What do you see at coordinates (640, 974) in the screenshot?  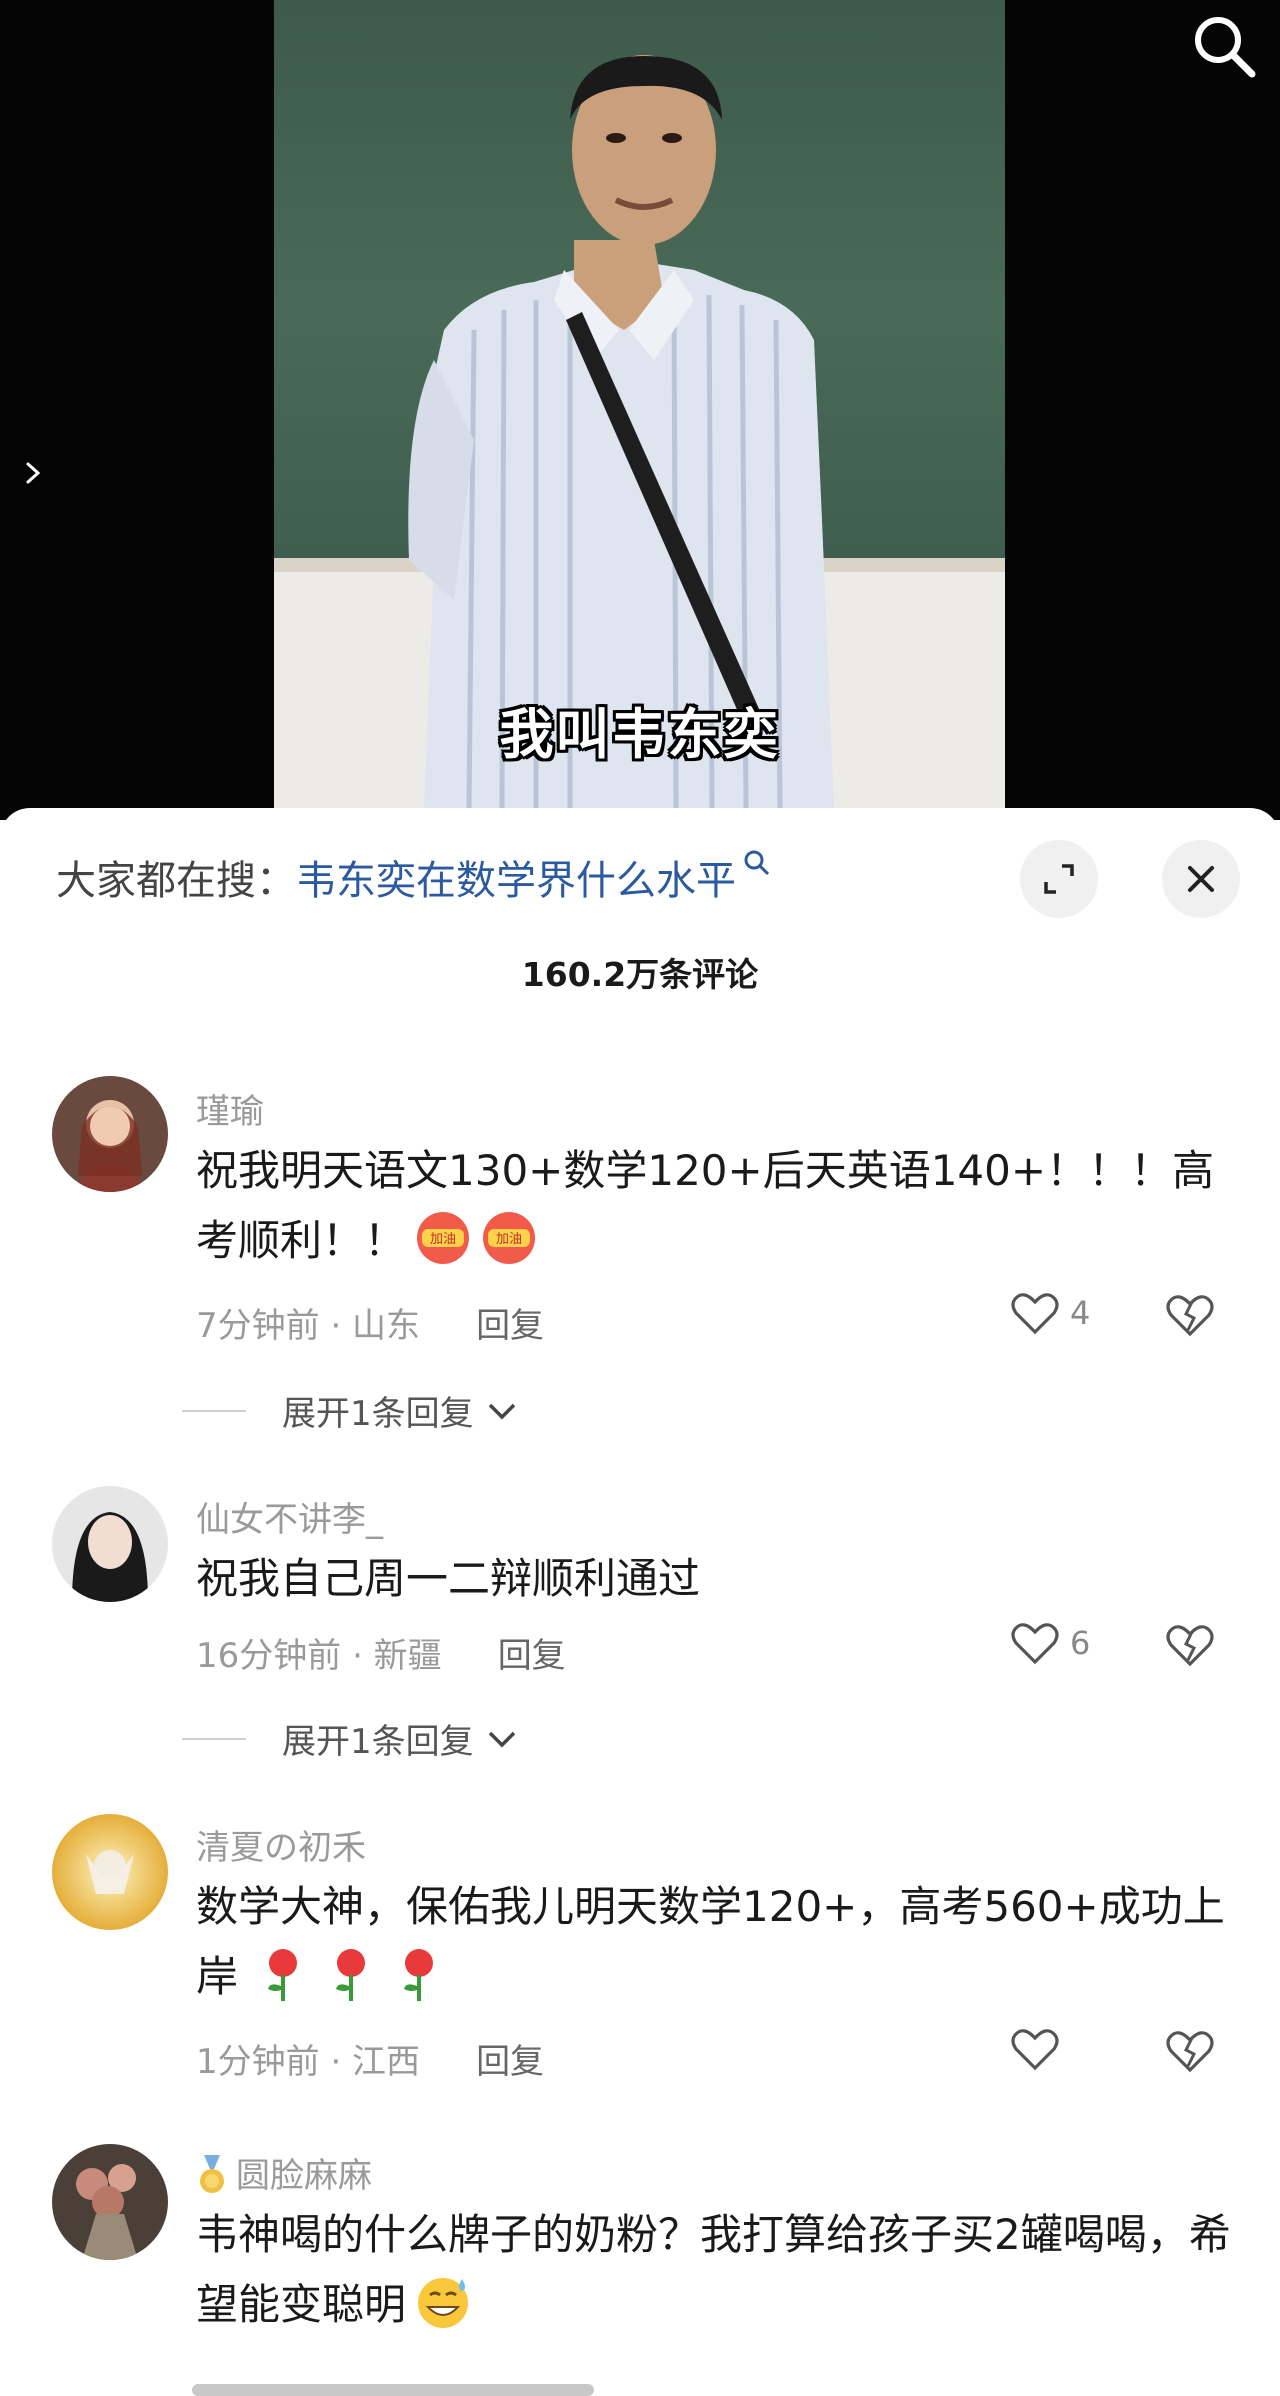 I see `comment-count: 160.2万条评论` at bounding box center [640, 974].